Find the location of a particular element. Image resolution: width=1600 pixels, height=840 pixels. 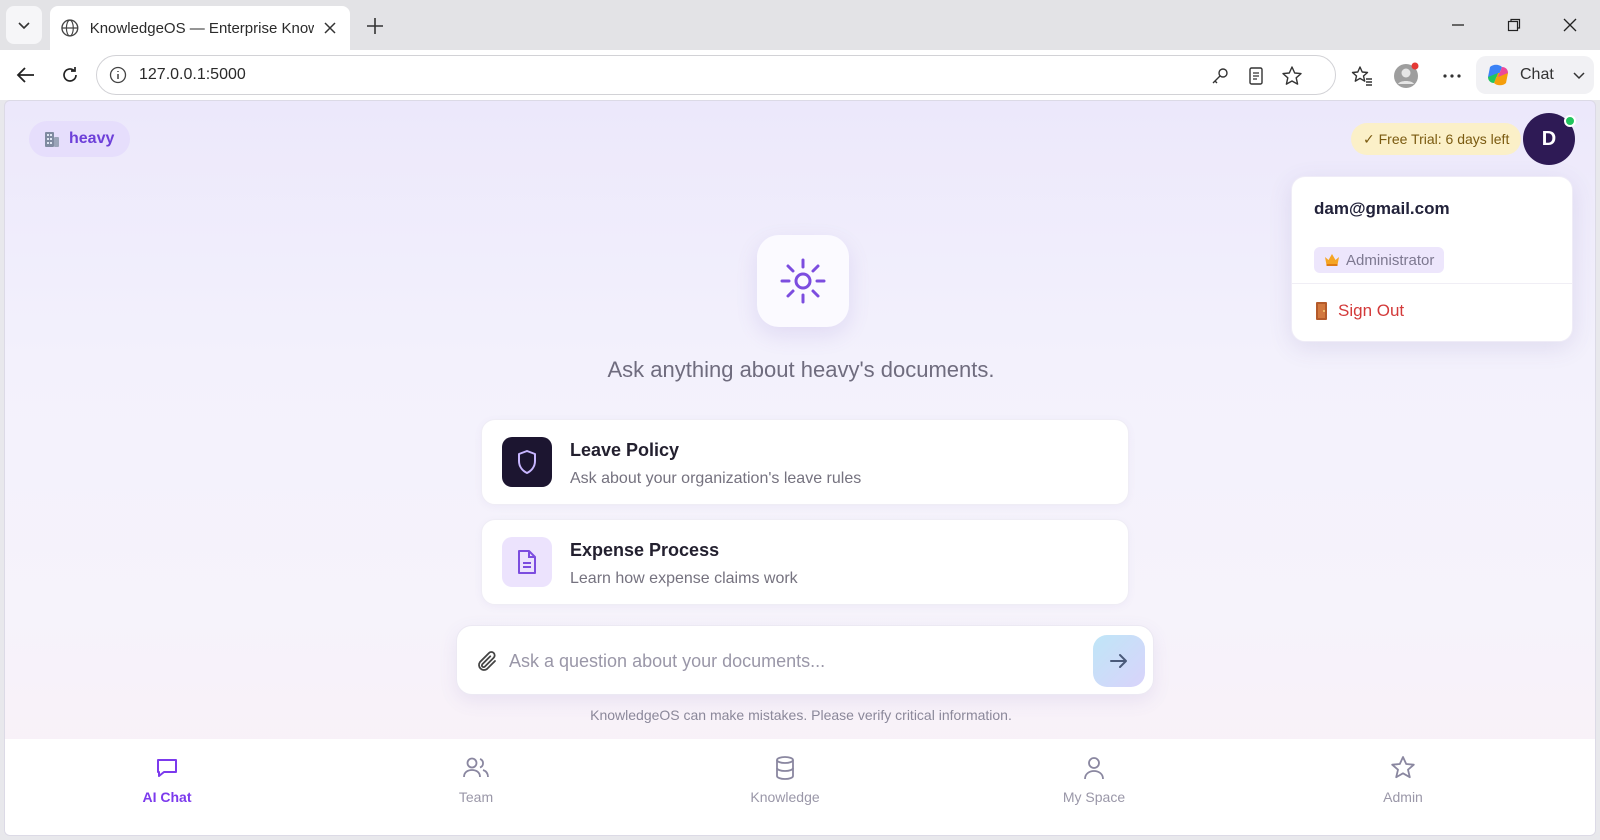

org-name: heavy is located at coordinates (92, 138).